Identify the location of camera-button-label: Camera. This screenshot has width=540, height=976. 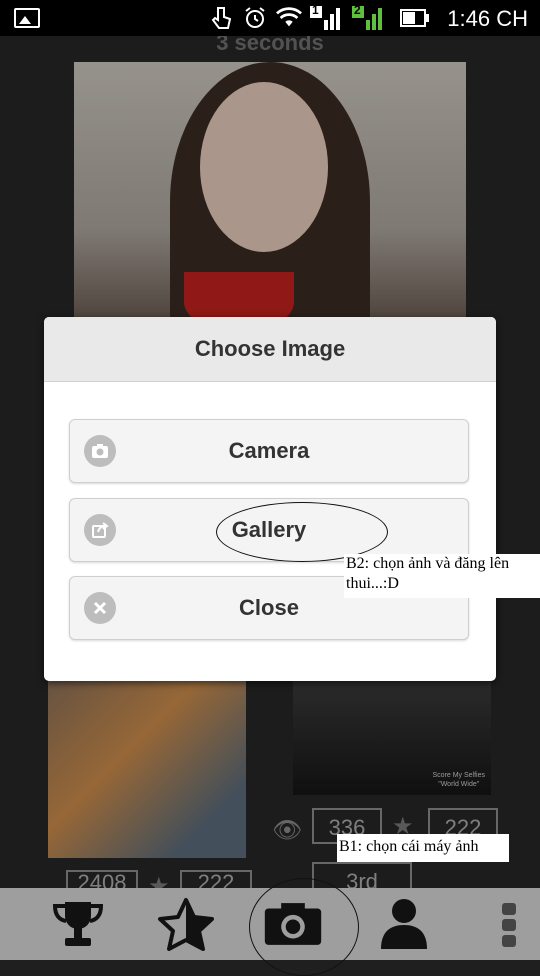
(269, 450).